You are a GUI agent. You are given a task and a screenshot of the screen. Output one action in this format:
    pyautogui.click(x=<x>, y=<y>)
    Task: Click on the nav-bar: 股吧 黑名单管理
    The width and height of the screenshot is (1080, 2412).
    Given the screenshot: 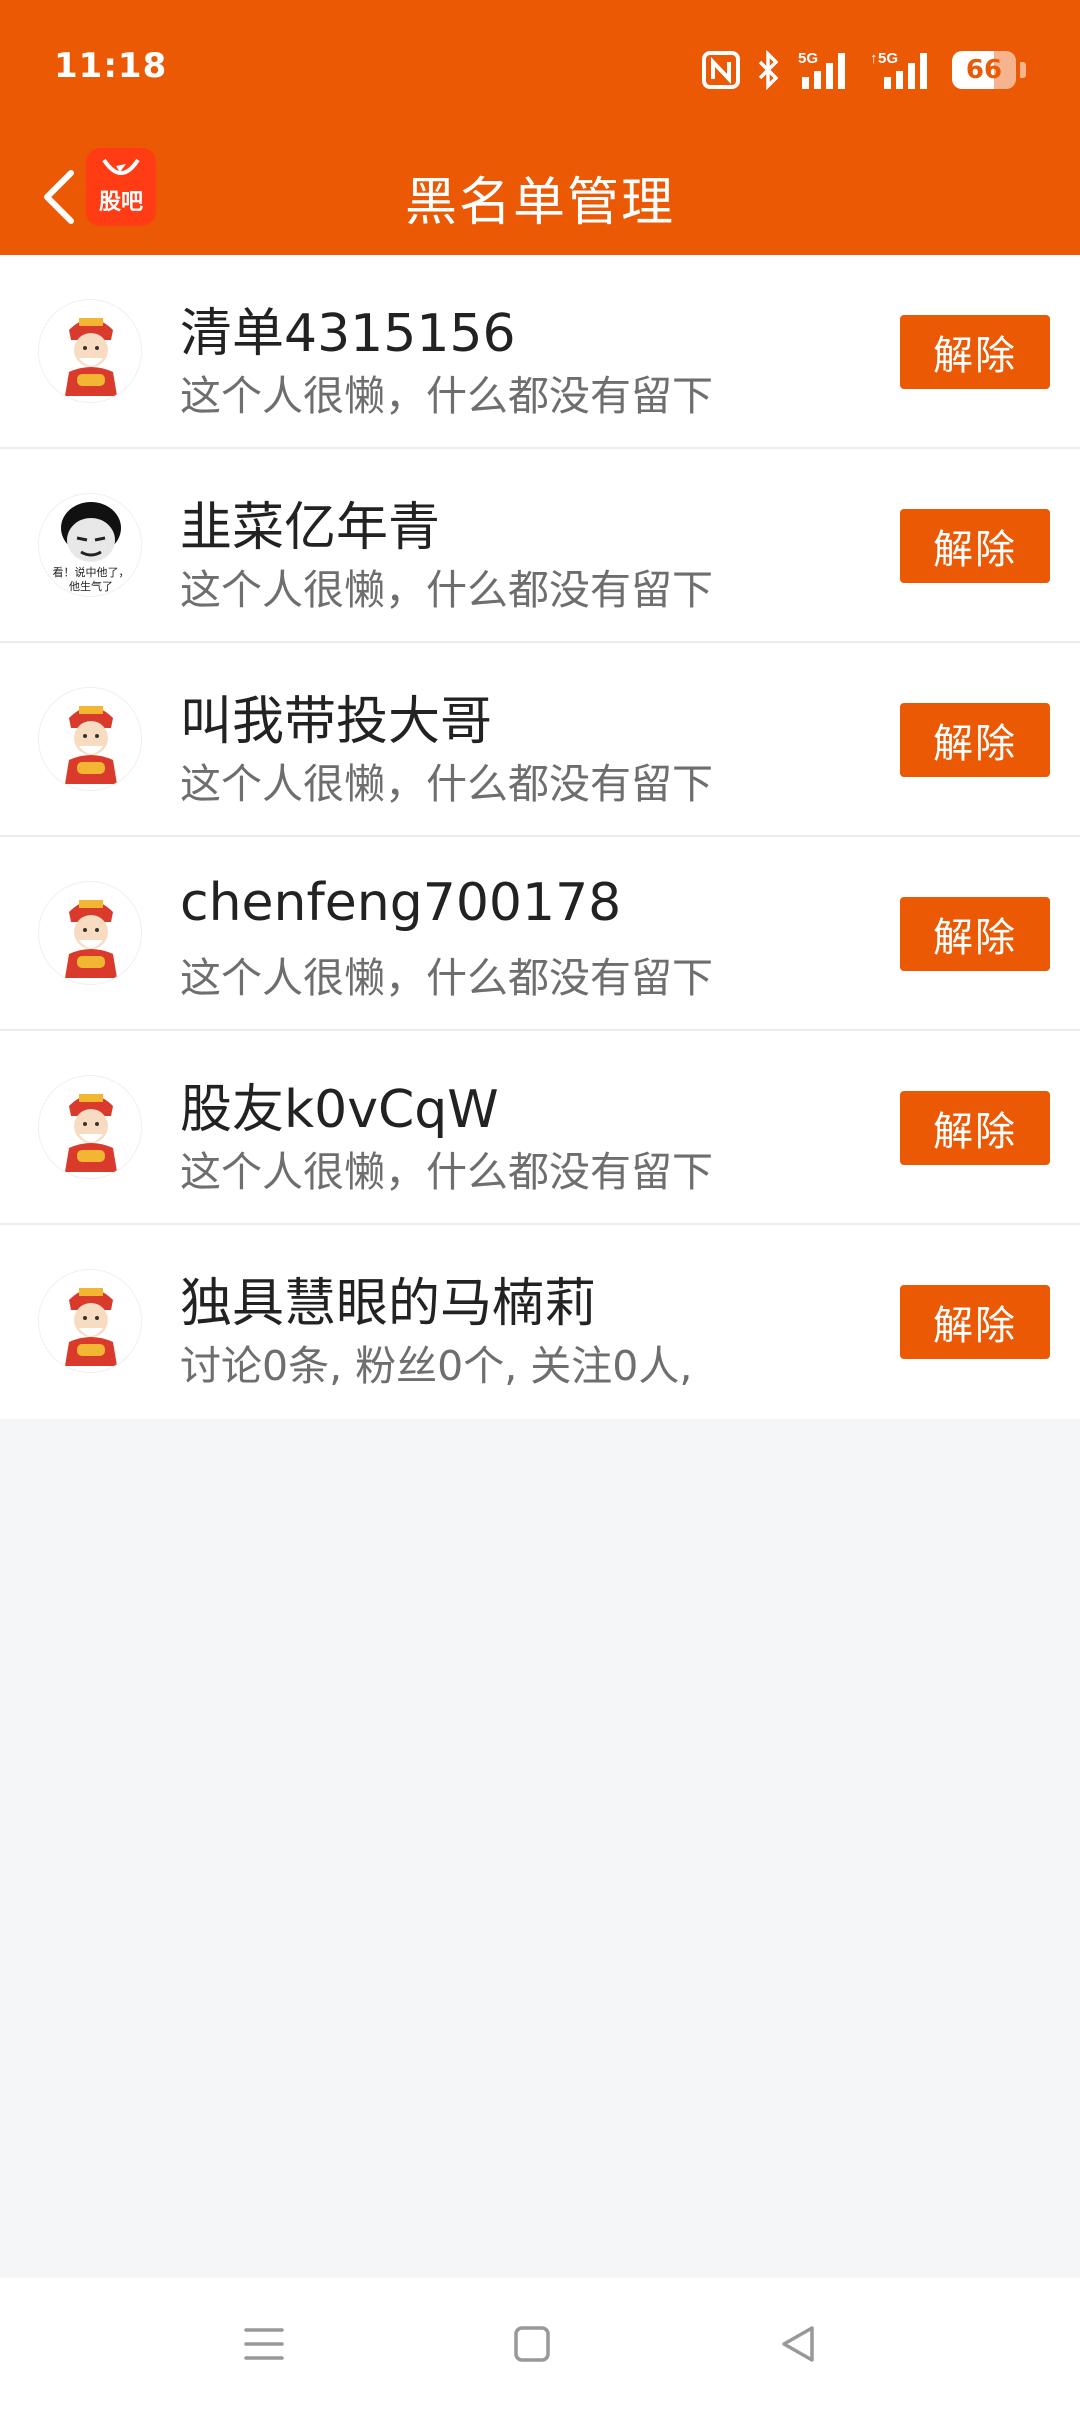 What is the action you would take?
    pyautogui.click(x=540, y=197)
    